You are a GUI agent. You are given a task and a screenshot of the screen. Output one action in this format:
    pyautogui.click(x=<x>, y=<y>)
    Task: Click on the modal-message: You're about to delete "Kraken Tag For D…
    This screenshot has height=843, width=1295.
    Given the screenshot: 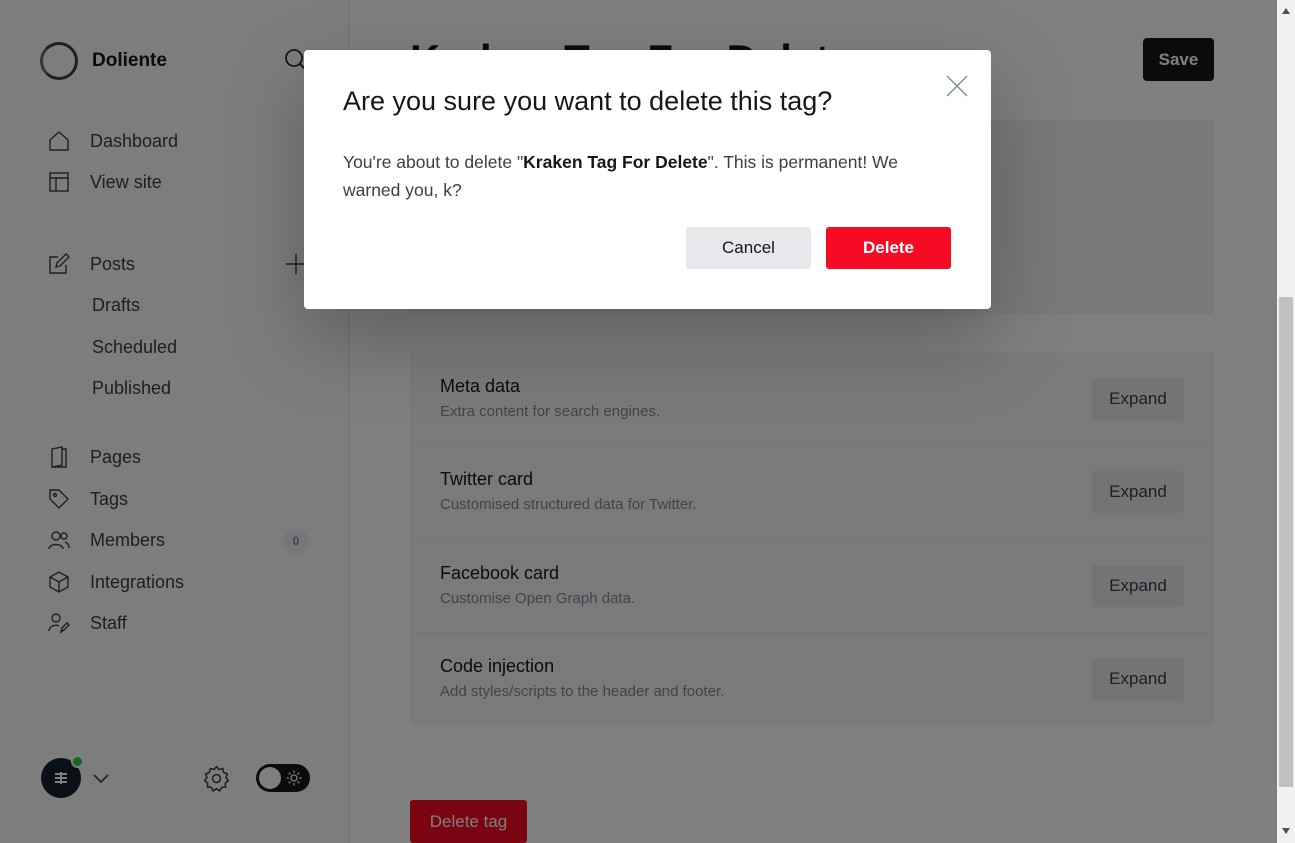 What is the action you would take?
    pyautogui.click(x=643, y=176)
    